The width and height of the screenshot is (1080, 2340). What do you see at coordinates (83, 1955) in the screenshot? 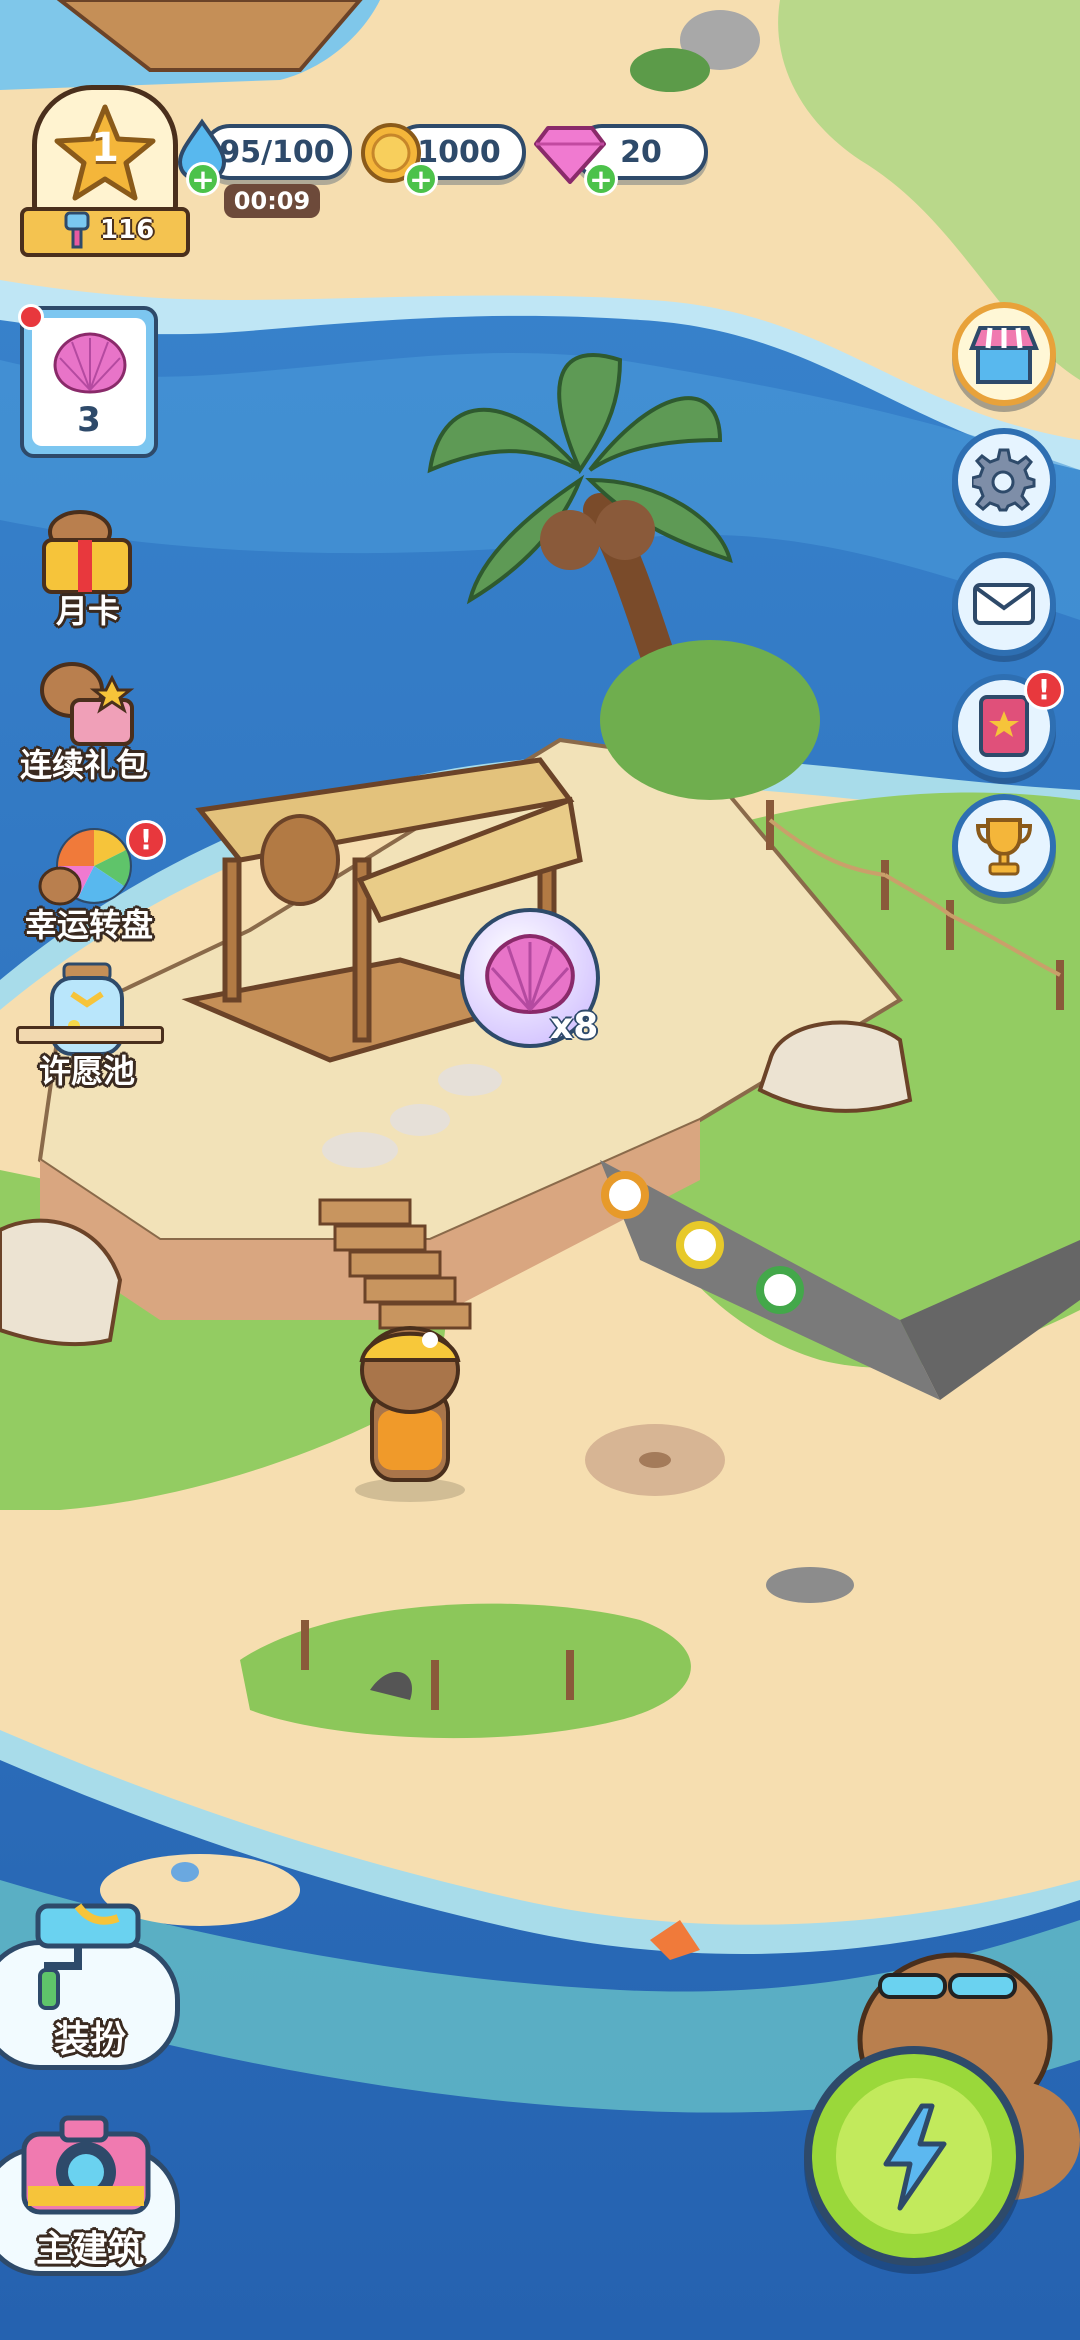
I see `paint-roller-icon` at bounding box center [83, 1955].